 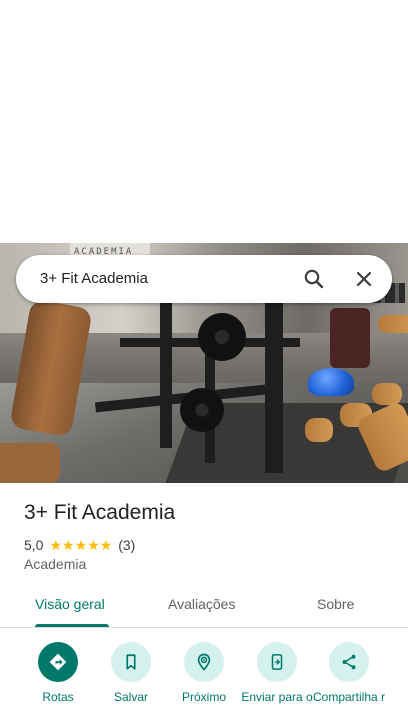 I want to click on bookmark-icon, so click(x=131, y=662).